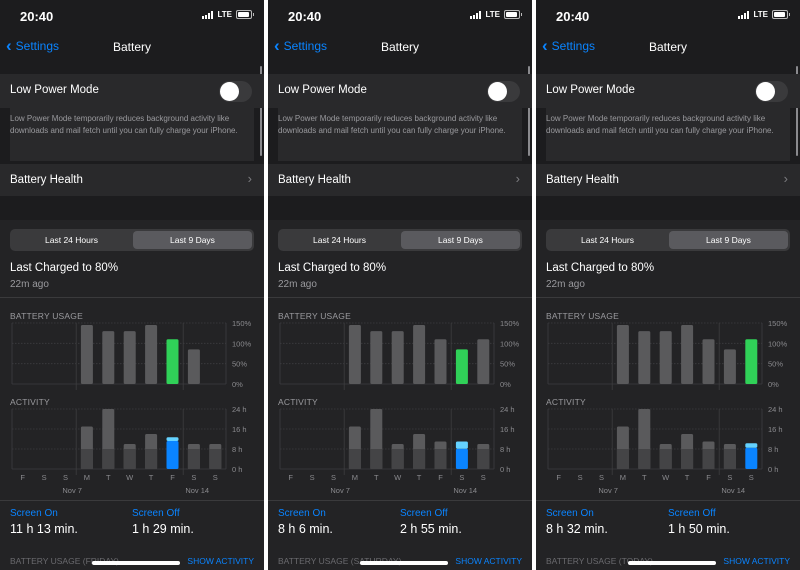 The height and width of the screenshot is (570, 800). Describe the element at coordinates (577, 529) in the screenshot. I see `screen-on-value: 8 h 32 min.` at that location.